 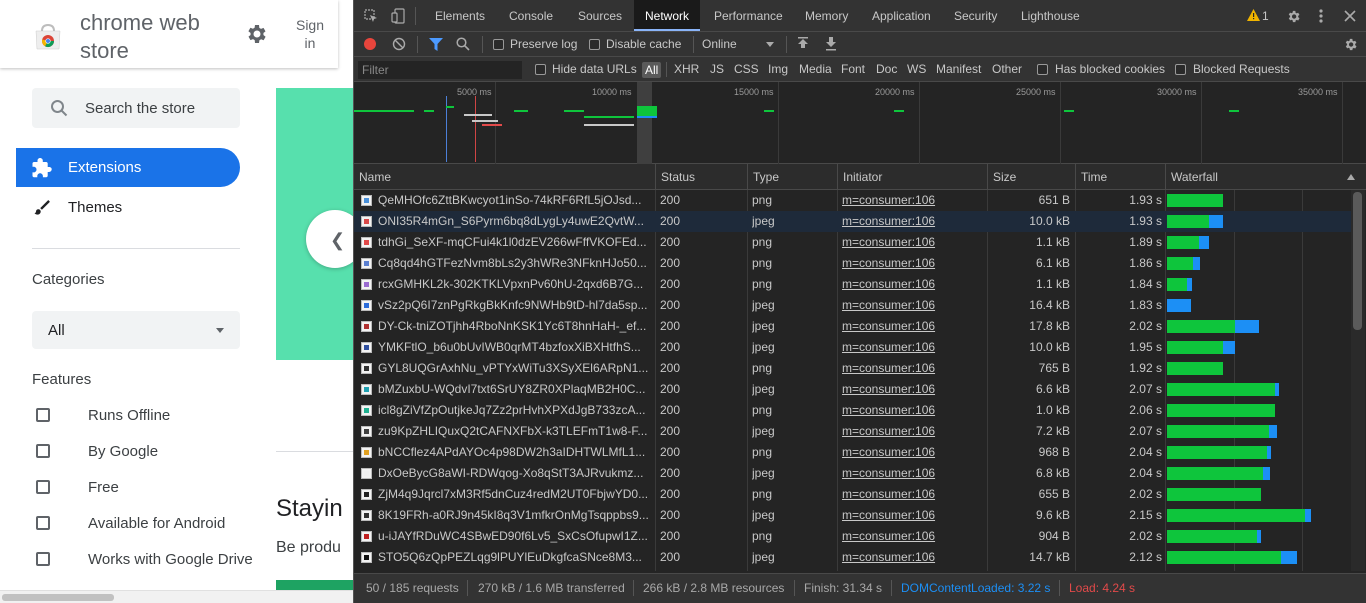 I want to click on filter-font: Font, so click(x=853, y=69).